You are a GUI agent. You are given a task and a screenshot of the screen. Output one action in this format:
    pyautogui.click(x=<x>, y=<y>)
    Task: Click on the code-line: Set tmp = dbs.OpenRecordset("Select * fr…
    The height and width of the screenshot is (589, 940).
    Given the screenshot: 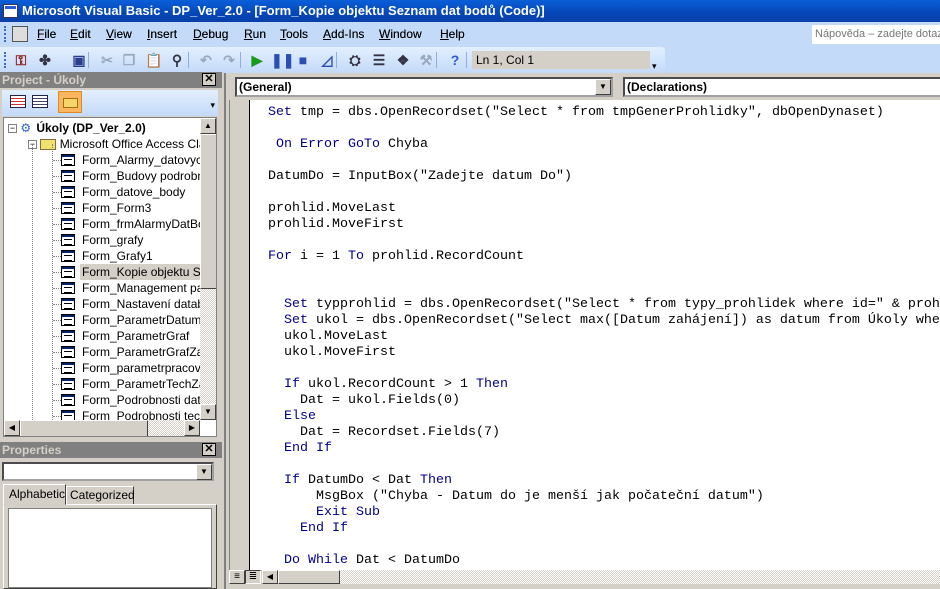 What is the action you would take?
    pyautogui.click(x=576, y=113)
    